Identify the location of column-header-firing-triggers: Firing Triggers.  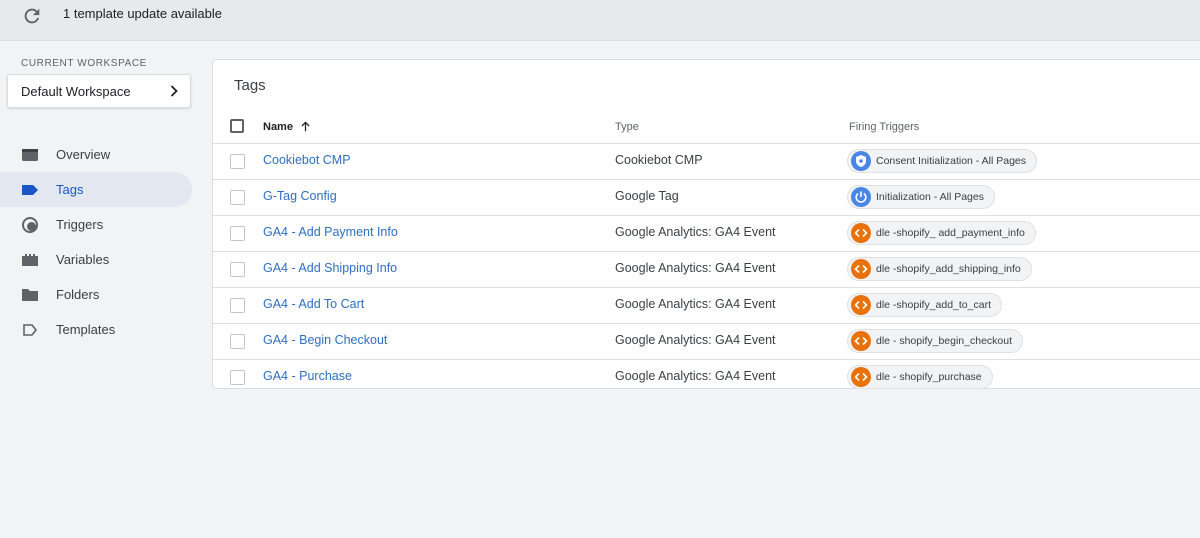
(884, 127).